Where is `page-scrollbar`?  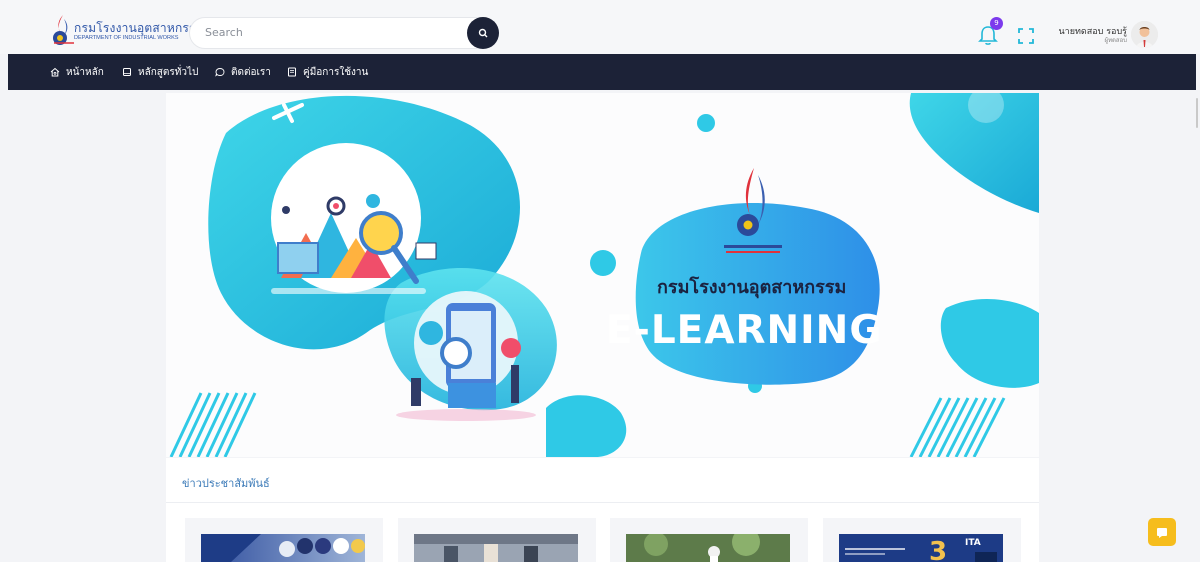
page-scrollbar is located at coordinates (1197, 113).